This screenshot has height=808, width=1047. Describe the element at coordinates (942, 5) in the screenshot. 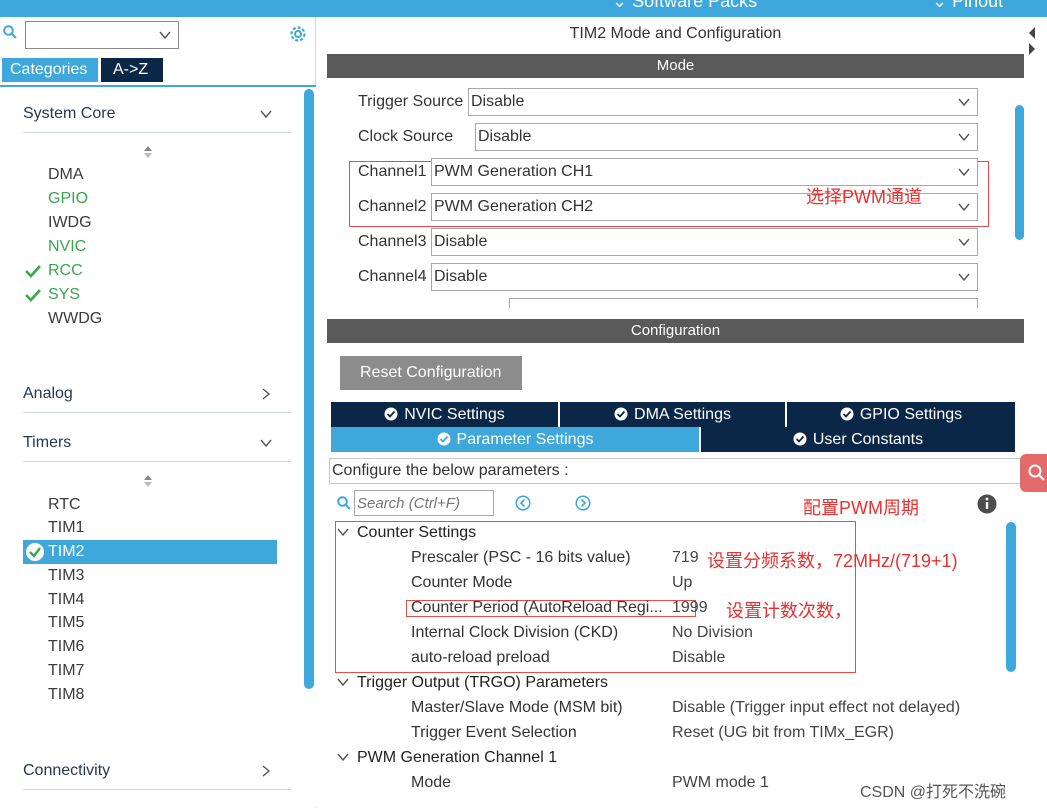

I see `chevron-down-icon: ⌄` at that location.